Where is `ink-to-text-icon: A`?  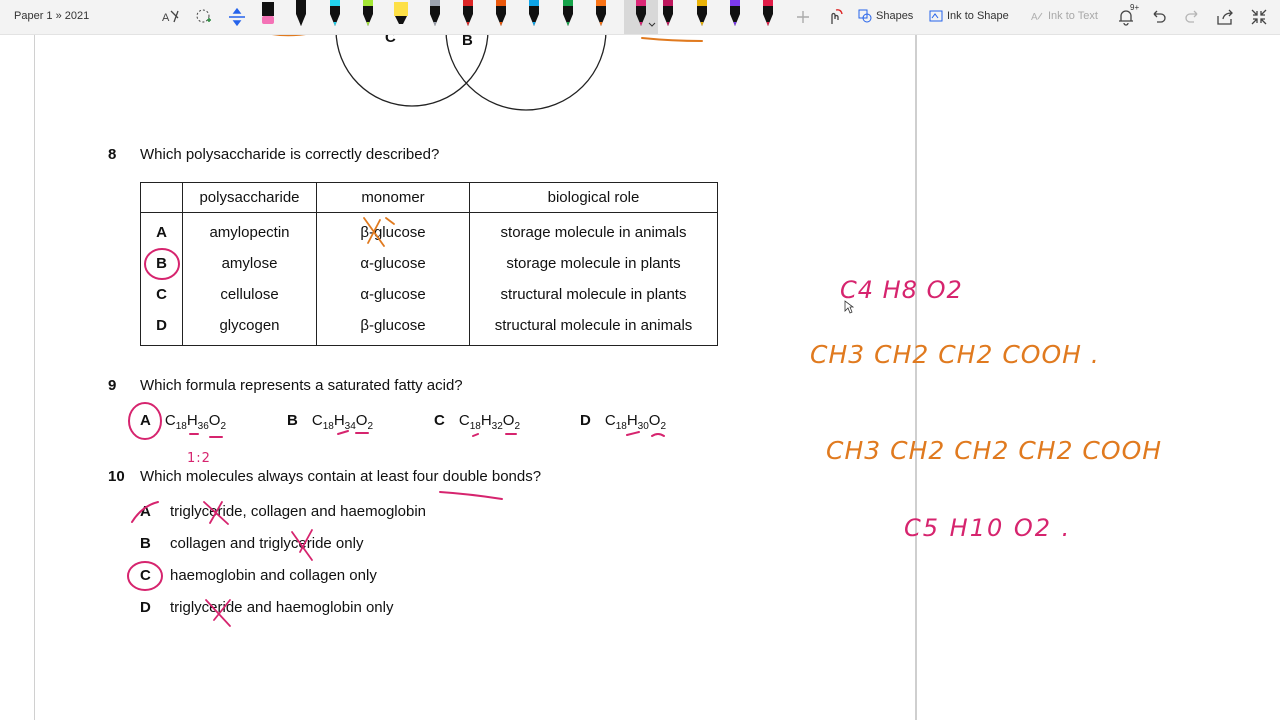 ink-to-text-icon: A is located at coordinates (1037, 17).